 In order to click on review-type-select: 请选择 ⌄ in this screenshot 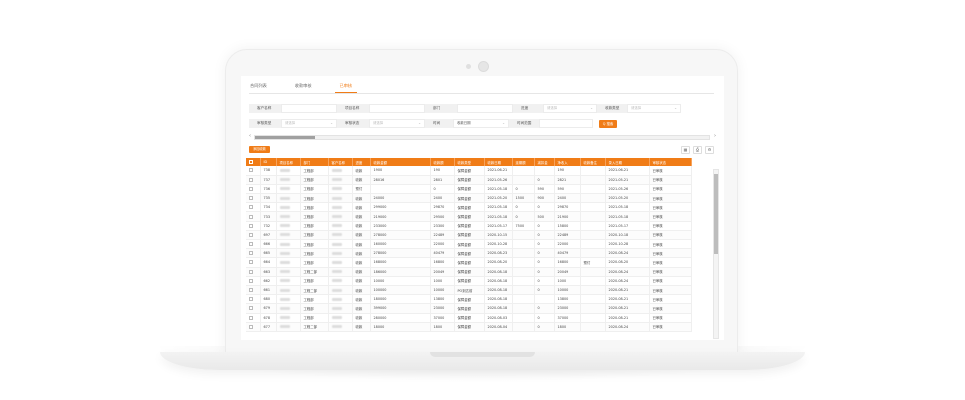, I will do `click(309, 123)`.